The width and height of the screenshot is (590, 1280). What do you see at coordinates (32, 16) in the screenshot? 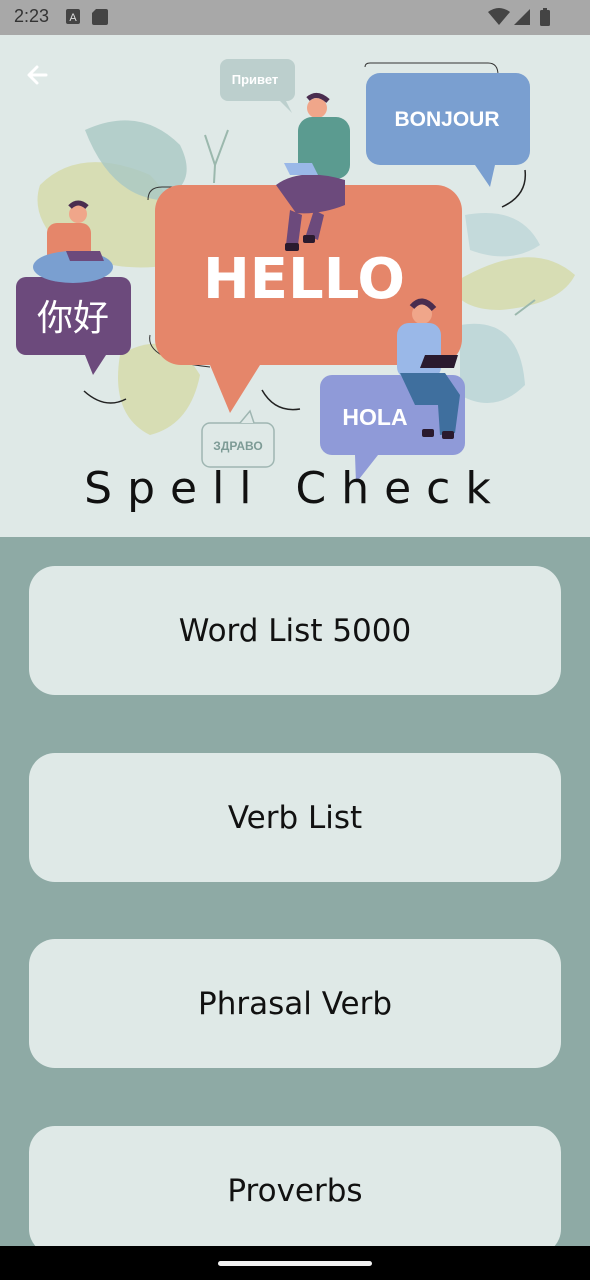
I see `status-time: 2:23` at bounding box center [32, 16].